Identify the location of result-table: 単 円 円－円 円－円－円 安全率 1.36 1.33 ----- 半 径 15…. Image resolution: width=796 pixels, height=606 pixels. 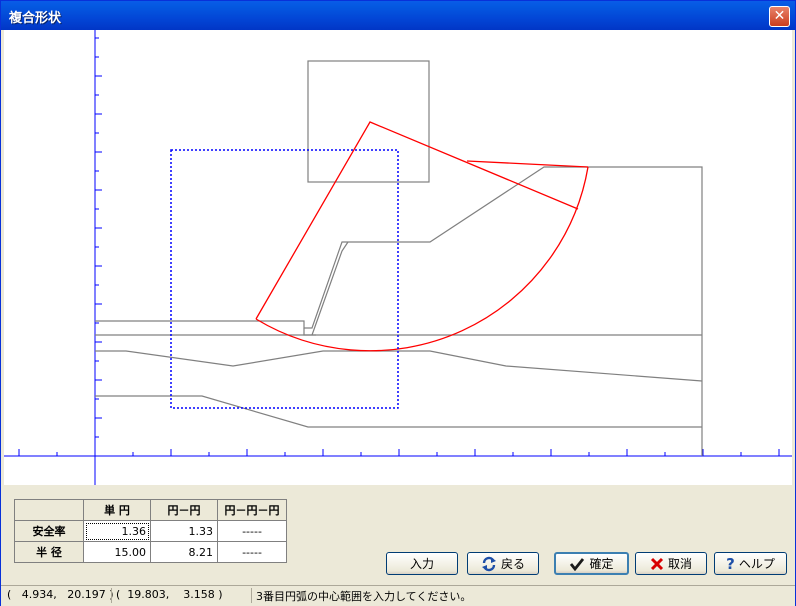
(150, 531).